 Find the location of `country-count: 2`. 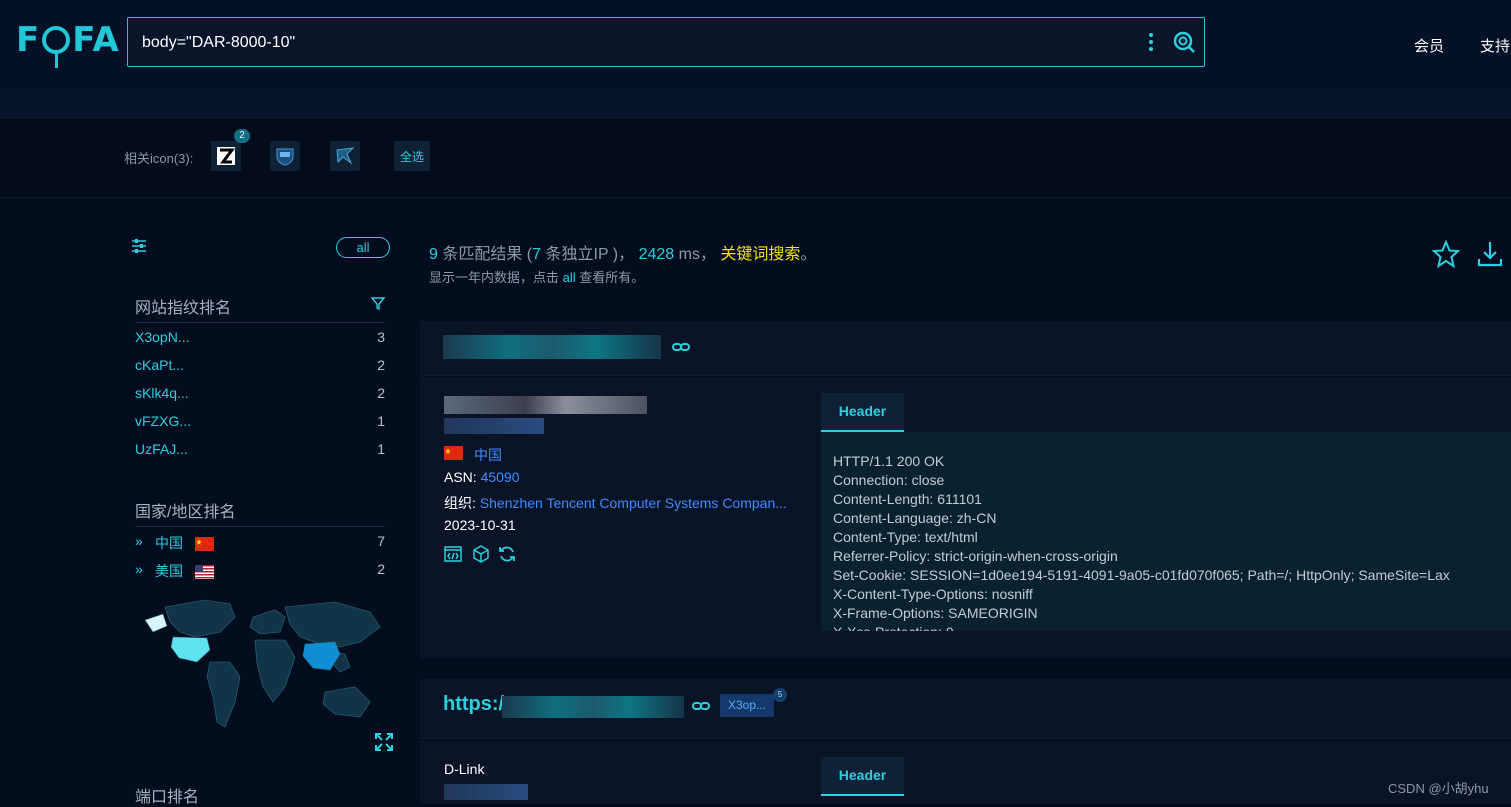

country-count: 2 is located at coordinates (381, 569).